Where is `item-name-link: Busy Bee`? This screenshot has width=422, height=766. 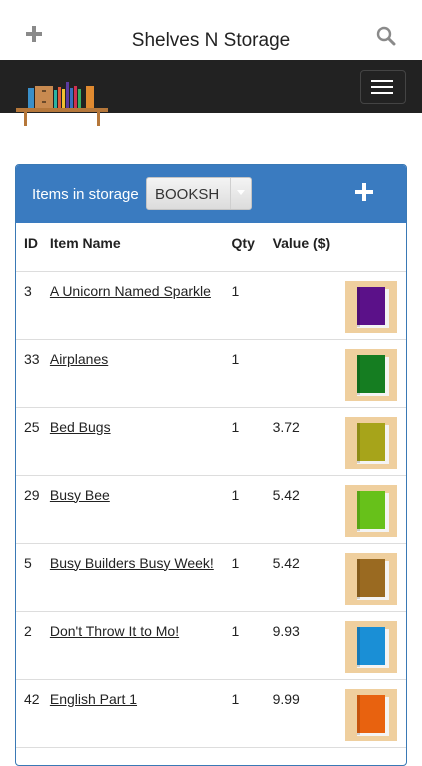
item-name-link: Busy Bee is located at coordinates (80, 495).